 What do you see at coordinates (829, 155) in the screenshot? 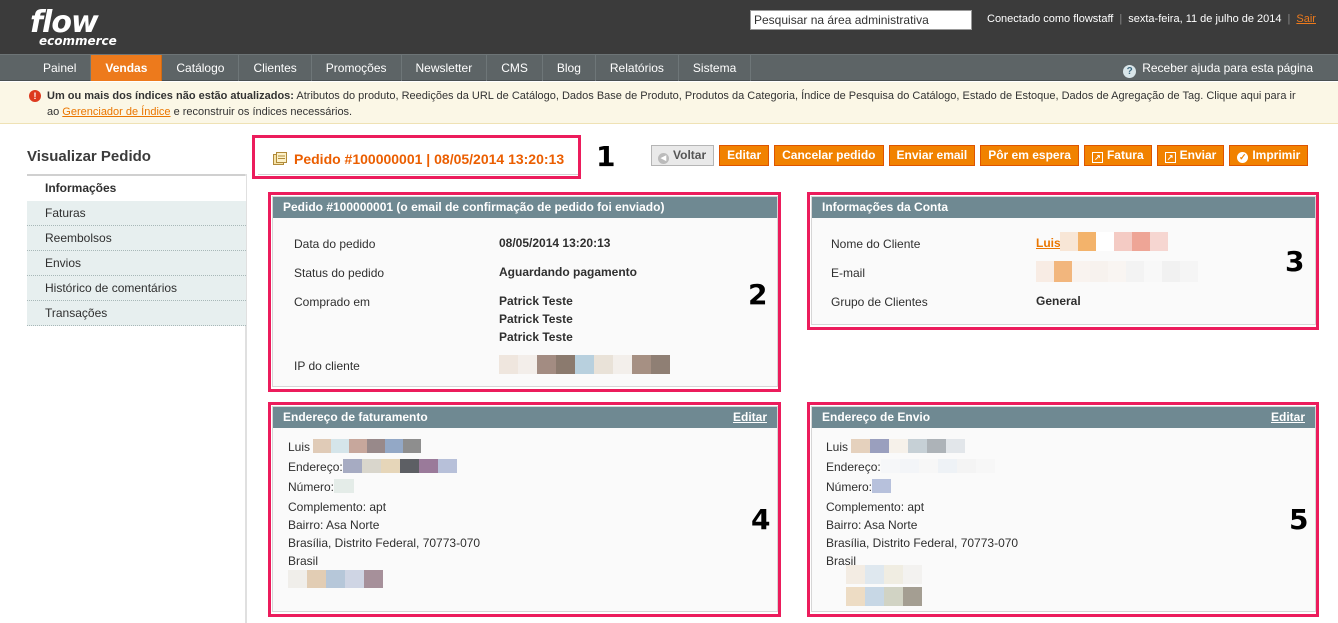
I see `cancel-order-button: Cancelar pedido` at bounding box center [829, 155].